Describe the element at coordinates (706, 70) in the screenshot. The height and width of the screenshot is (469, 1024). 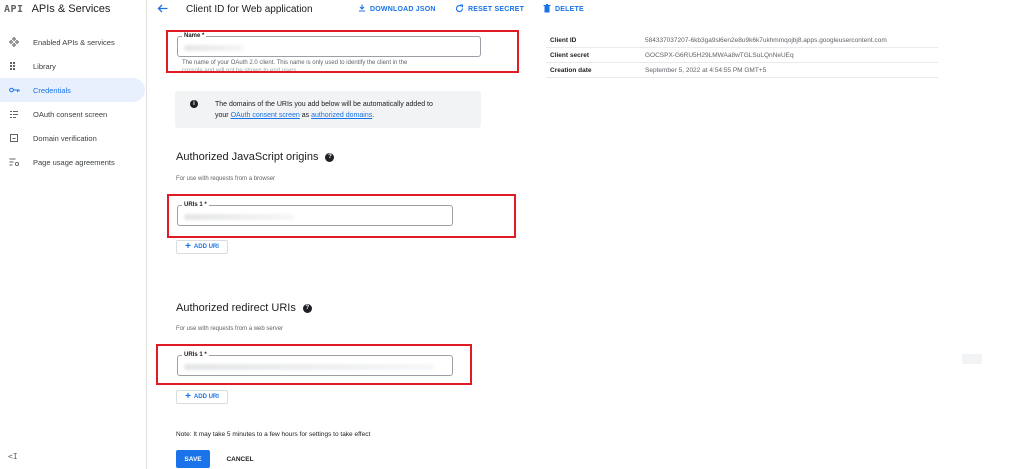
I see `creation-date-value: September 5, 2022 at 4:54:55 PM GMT+5` at that location.